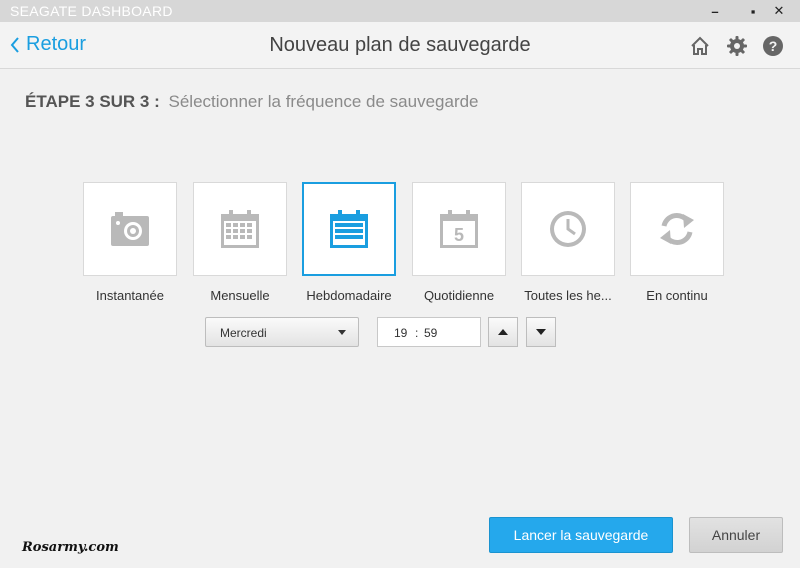  What do you see at coordinates (92, 101) in the screenshot?
I see `step-number: ÉTAPE 3 SUR 3 :` at bounding box center [92, 101].